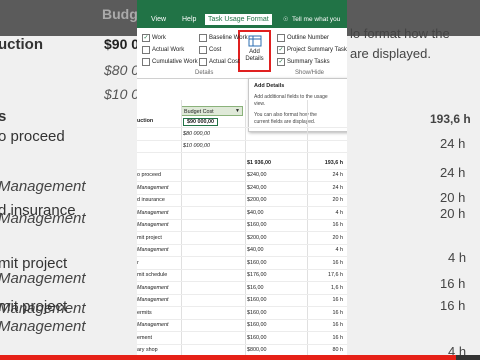 This screenshot has width=480, height=360. Describe the element at coordinates (326, 275) in the screenshot. I see `work-cell: 17,6 h` at that location.